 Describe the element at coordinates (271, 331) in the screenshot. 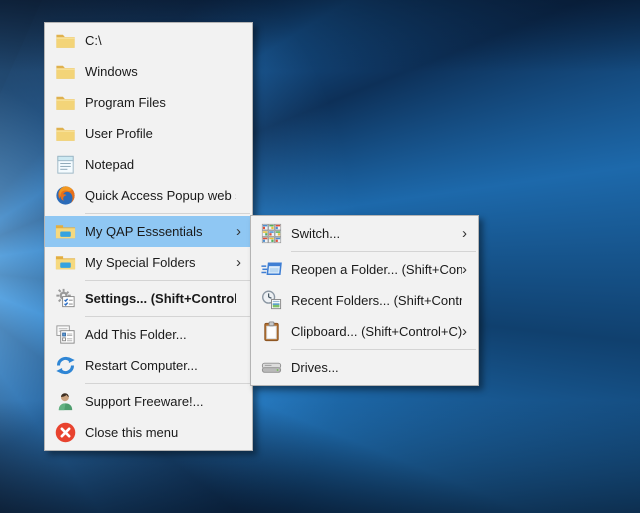

I see `clipboard-icon` at that location.